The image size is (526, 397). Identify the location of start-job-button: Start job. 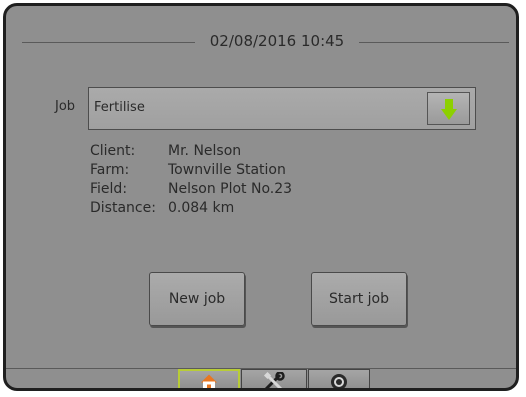
(359, 299).